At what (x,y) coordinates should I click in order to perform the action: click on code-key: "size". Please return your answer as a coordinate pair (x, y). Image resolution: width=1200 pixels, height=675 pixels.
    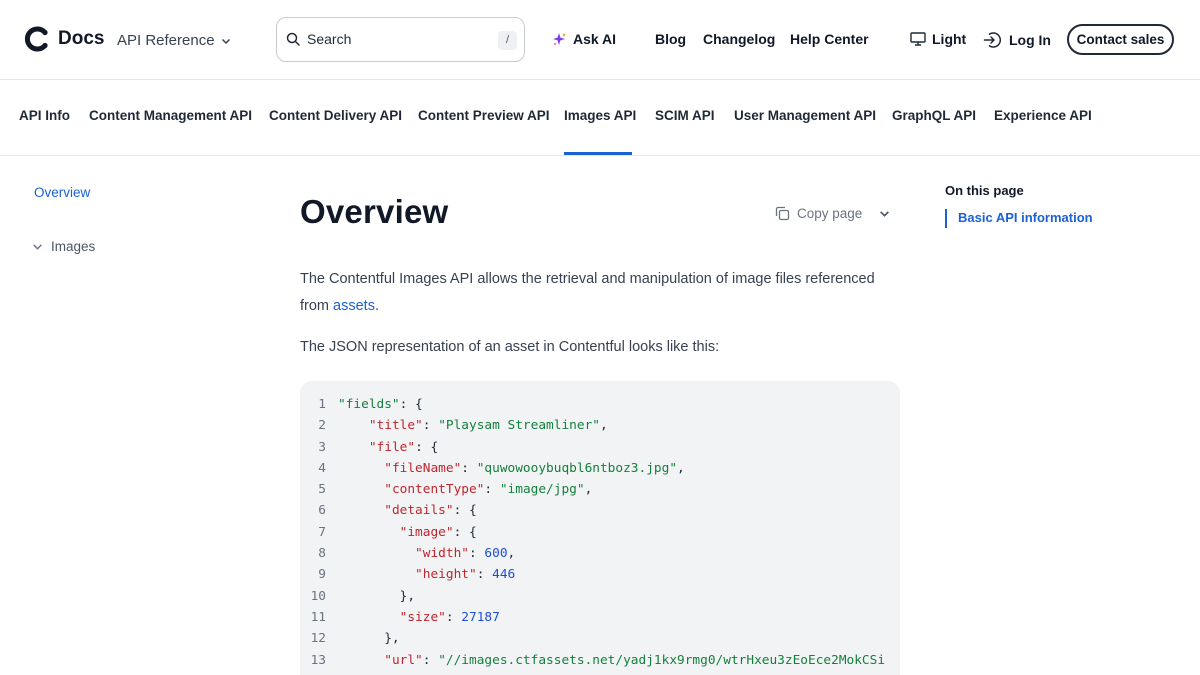
    Looking at the image, I should click on (422, 617).